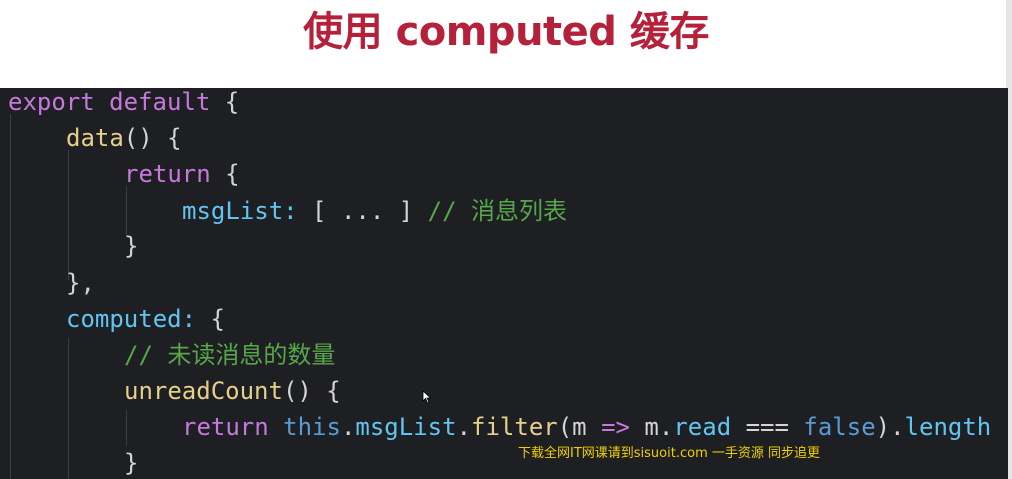  I want to click on code-line-5: }, so click(131, 246).